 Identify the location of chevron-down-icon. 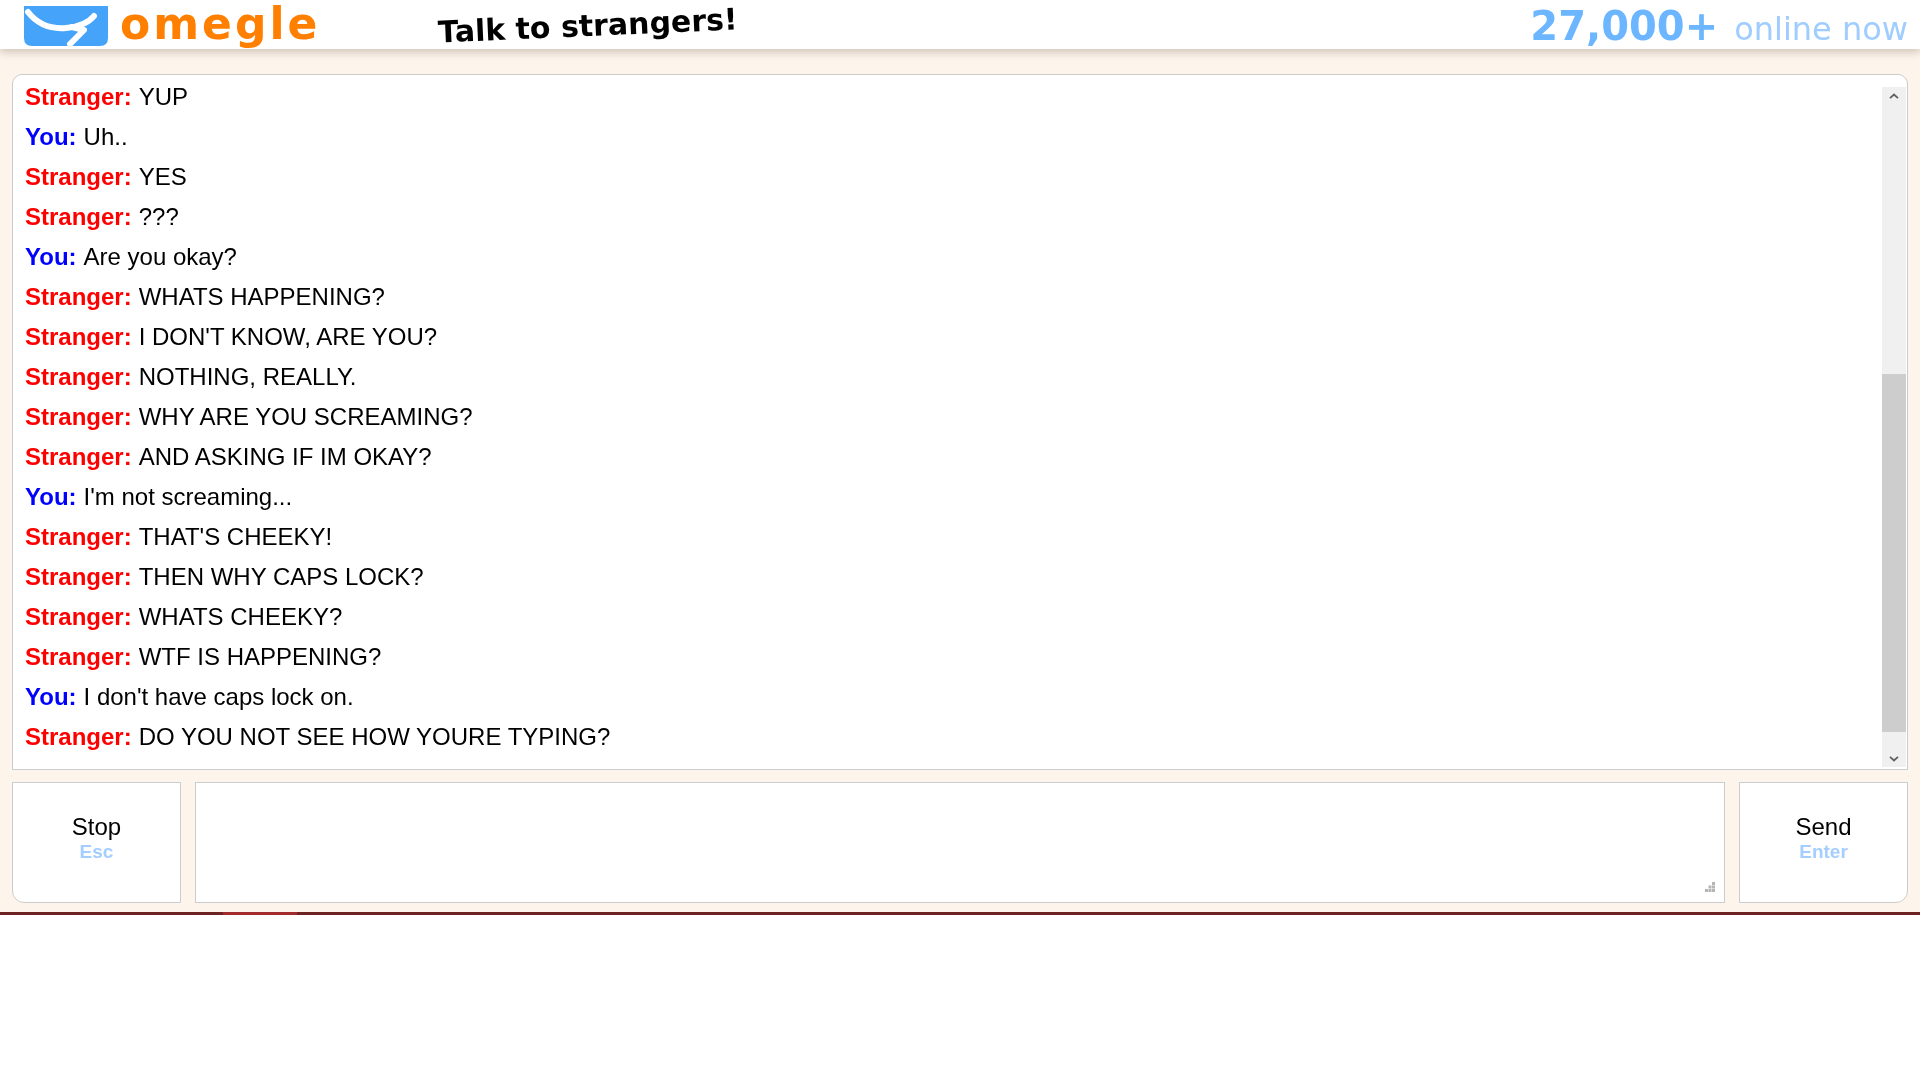
(1894, 758).